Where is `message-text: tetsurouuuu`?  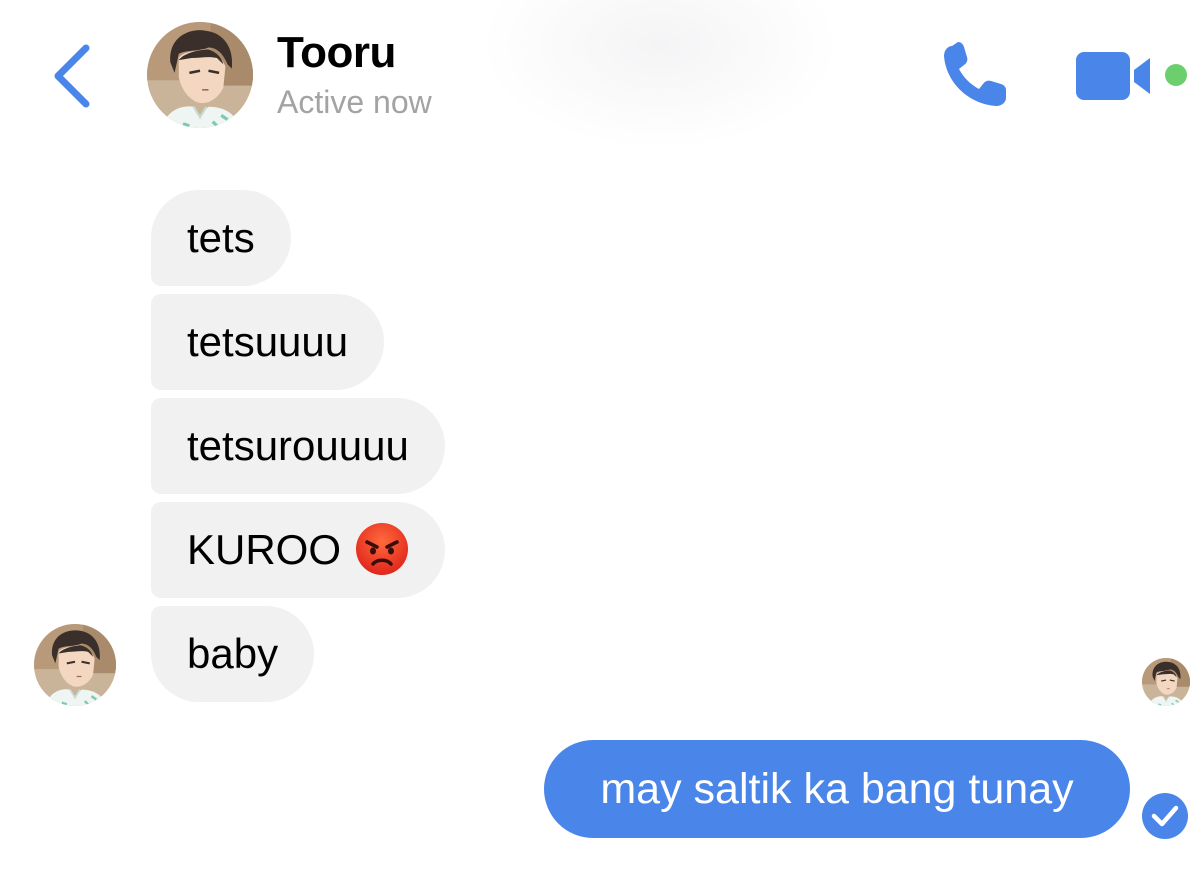 message-text: tetsurouuuu is located at coordinates (298, 445).